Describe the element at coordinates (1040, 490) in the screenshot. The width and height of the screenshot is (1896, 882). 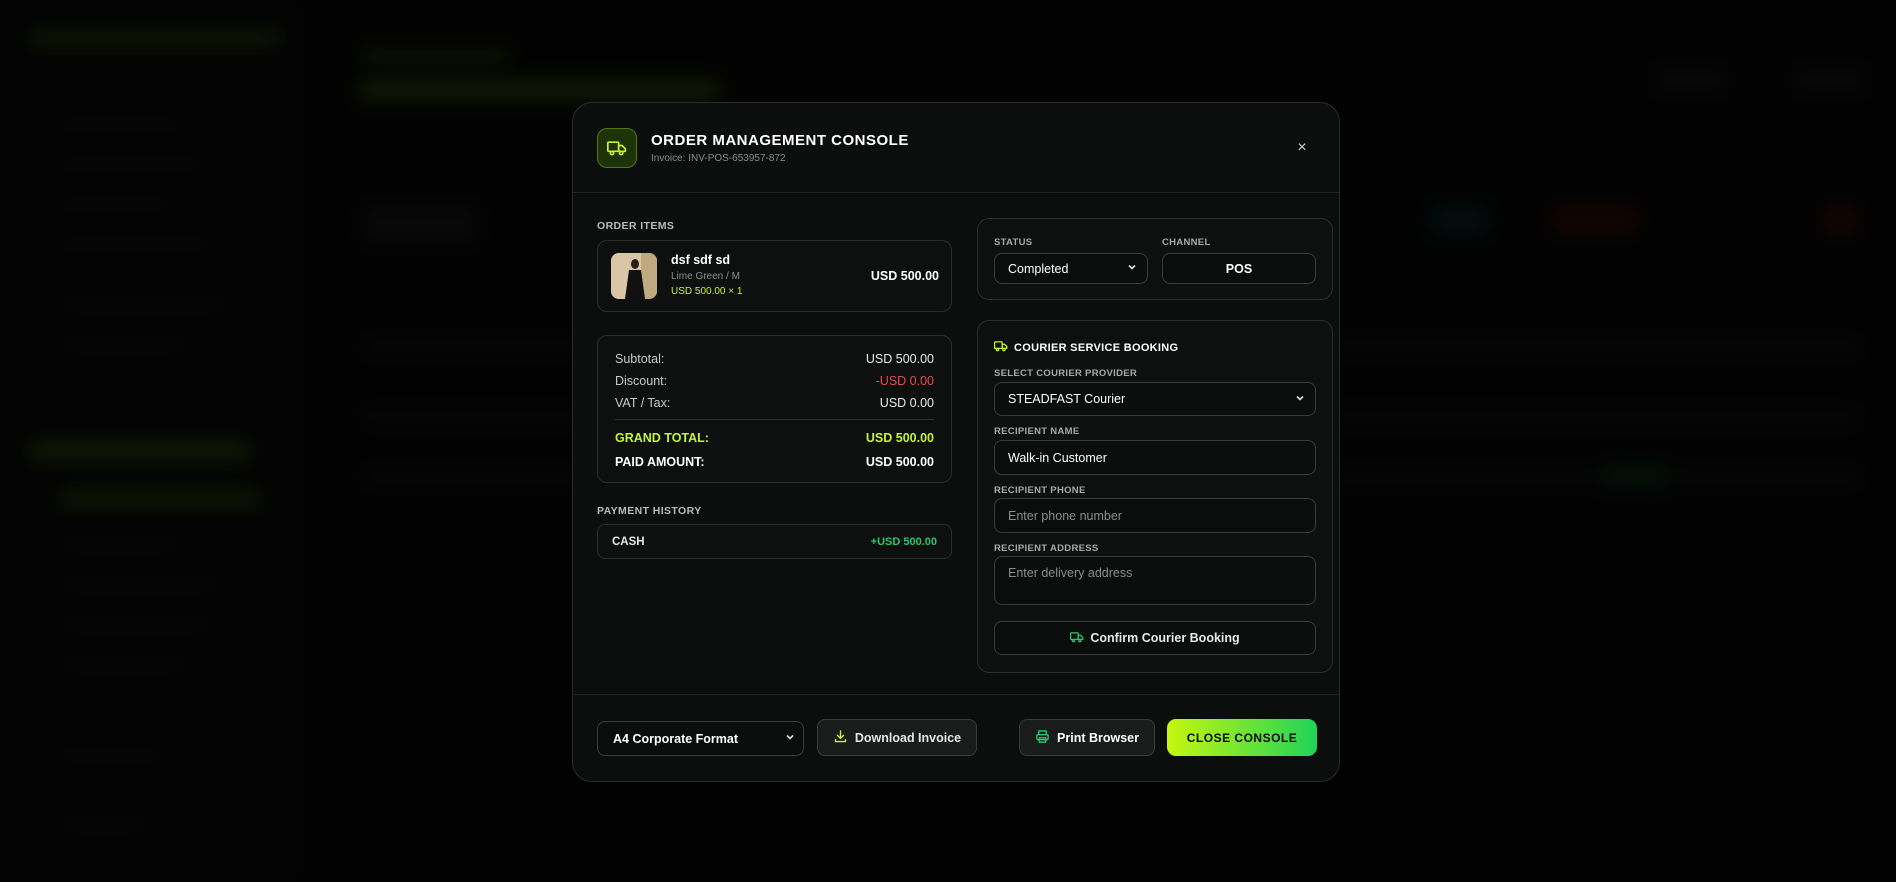
I see `recipient-phone-label: RECIPIENT PHONE` at that location.